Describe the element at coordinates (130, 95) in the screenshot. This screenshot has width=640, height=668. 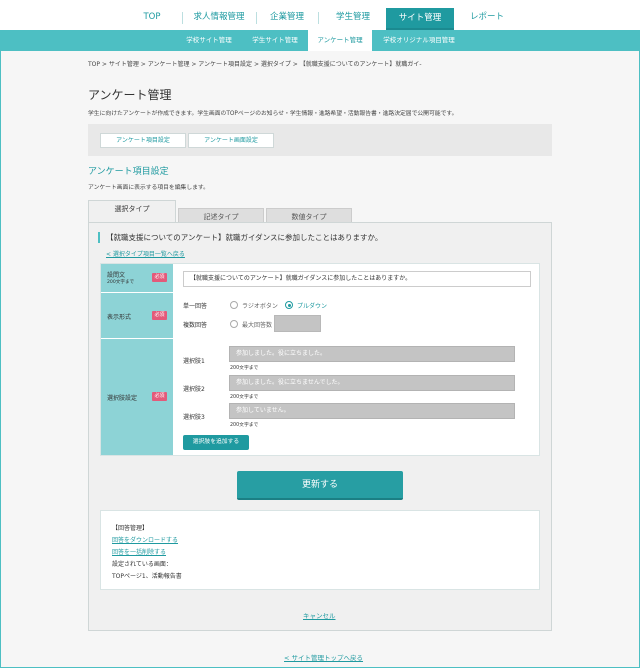
I see `page-title: アンケート管理` at that location.